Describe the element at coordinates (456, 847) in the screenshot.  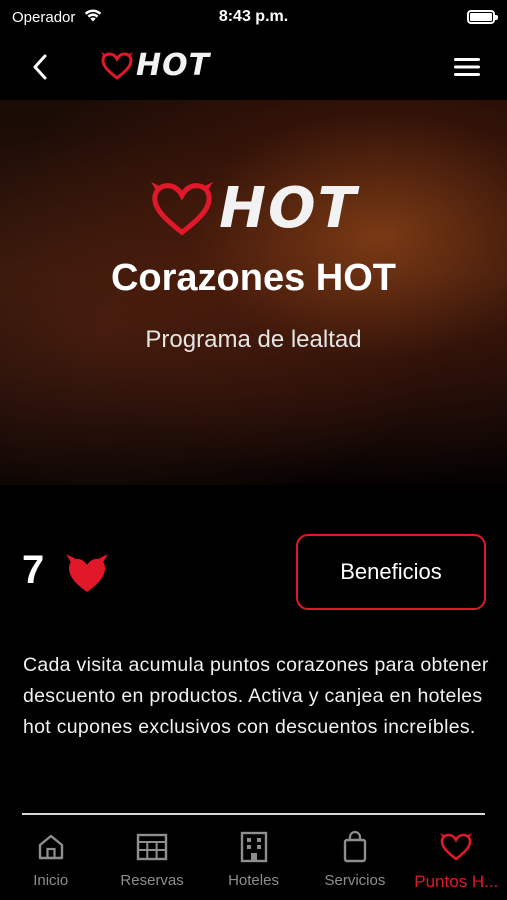
I see `heart-icon` at that location.